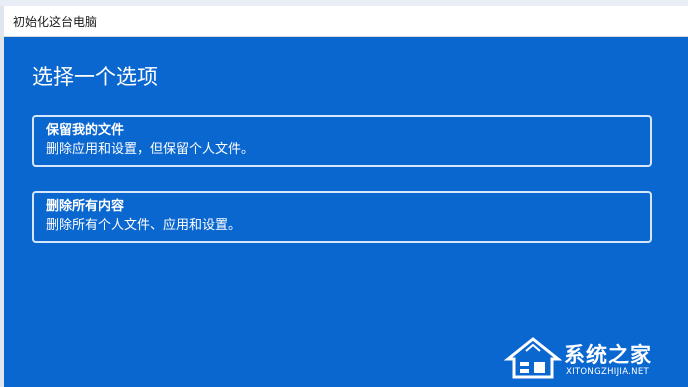  What do you see at coordinates (55, 21) in the screenshot?
I see `window-title: 初始化这台电脑` at bounding box center [55, 21].